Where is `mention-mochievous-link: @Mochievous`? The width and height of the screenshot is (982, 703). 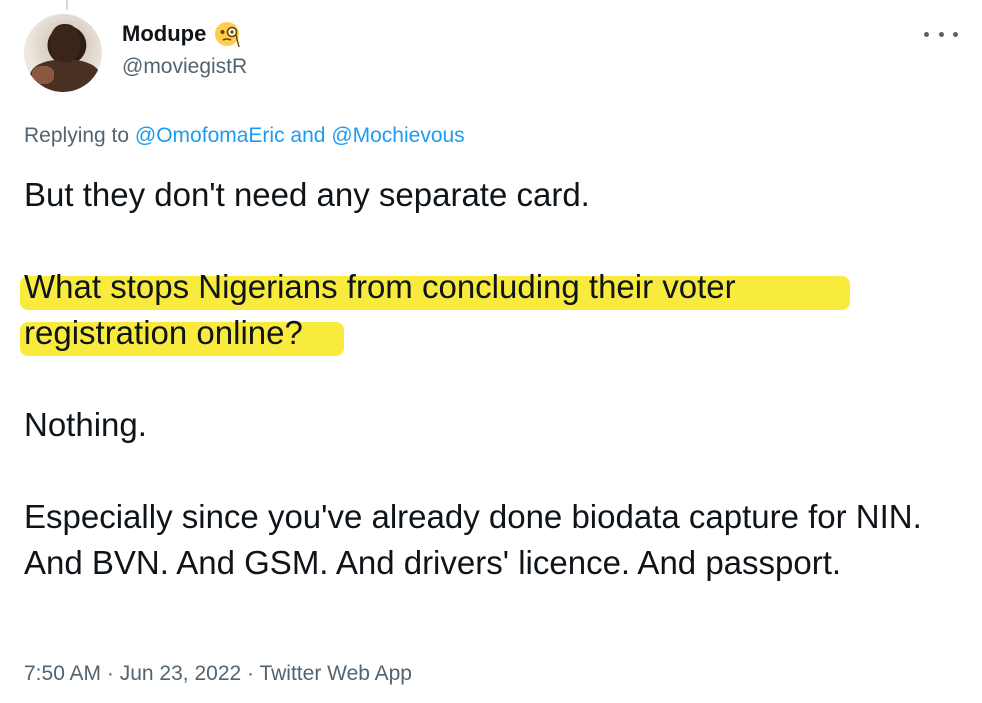
mention-mochievous-link: @Mochievous is located at coordinates (397, 135).